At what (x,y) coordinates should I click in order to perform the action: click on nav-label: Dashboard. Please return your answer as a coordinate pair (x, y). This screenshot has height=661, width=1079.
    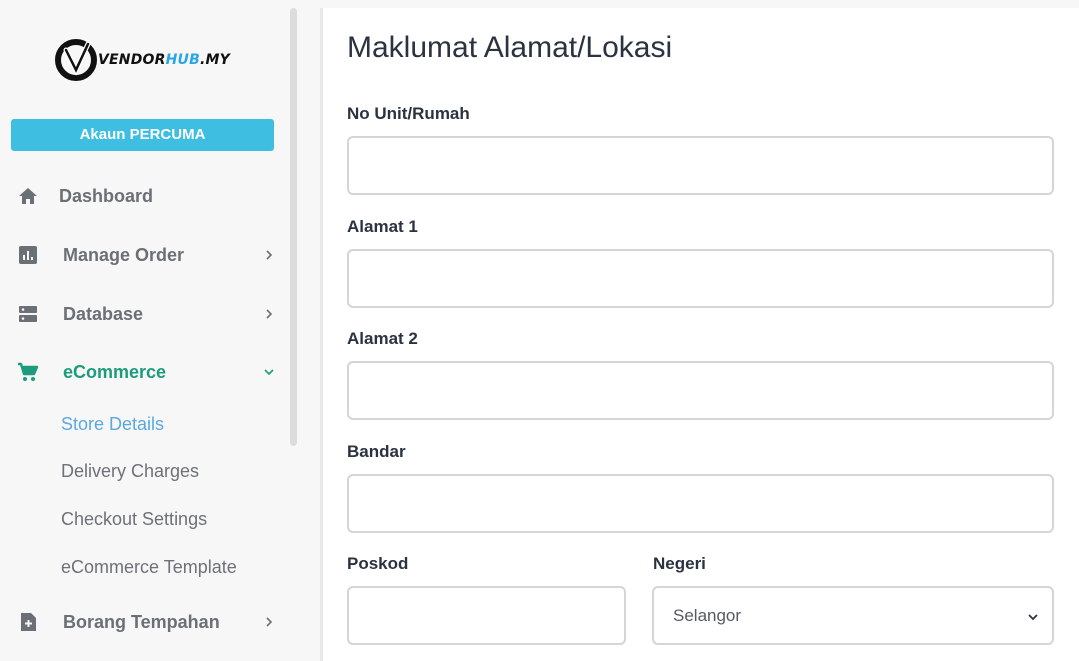
    Looking at the image, I should click on (106, 195).